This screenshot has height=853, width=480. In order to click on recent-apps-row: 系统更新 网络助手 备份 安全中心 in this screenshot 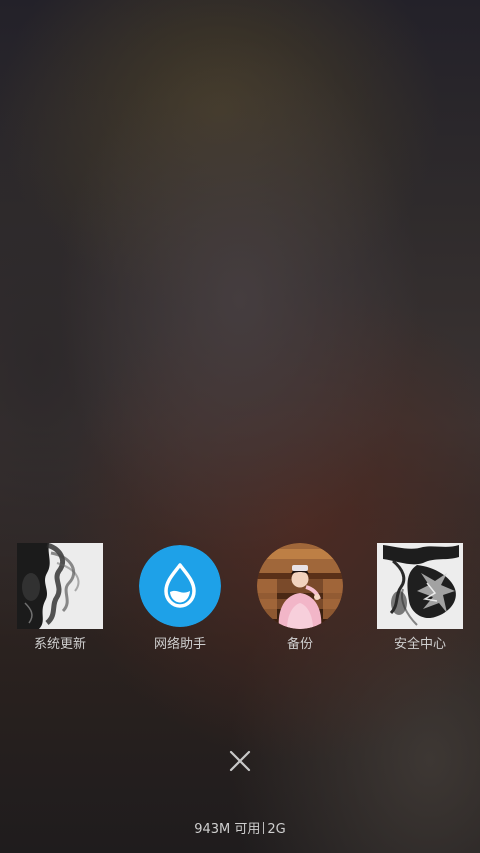, I will do `click(240, 600)`.